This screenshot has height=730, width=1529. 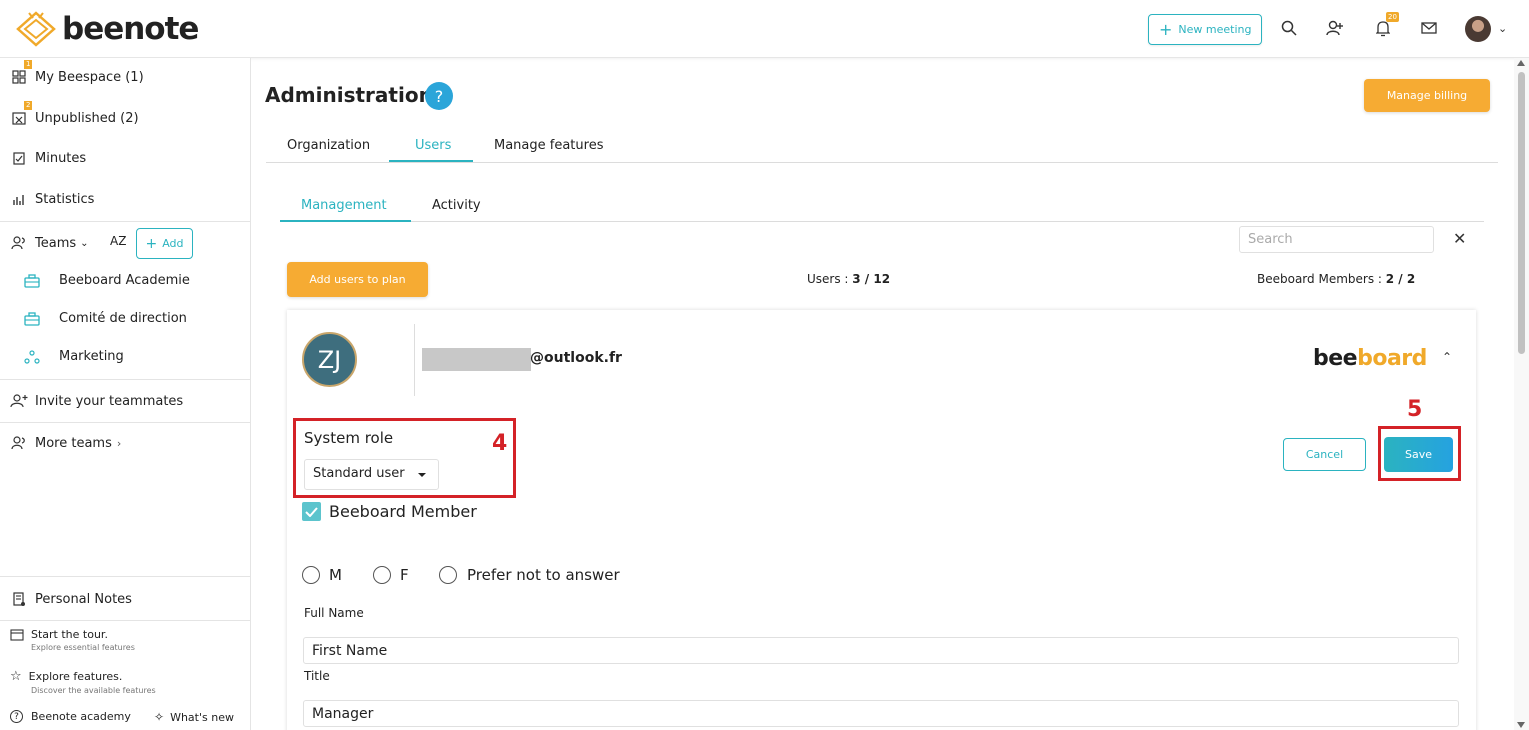 I want to click on page-scrollbar, so click(x=1521, y=394).